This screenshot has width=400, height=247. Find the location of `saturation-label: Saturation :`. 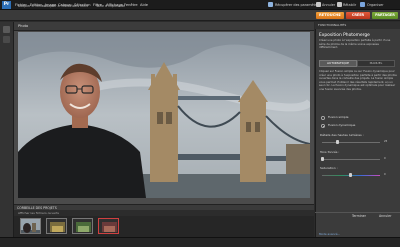

saturation-label: Saturation : is located at coordinates (329, 168).